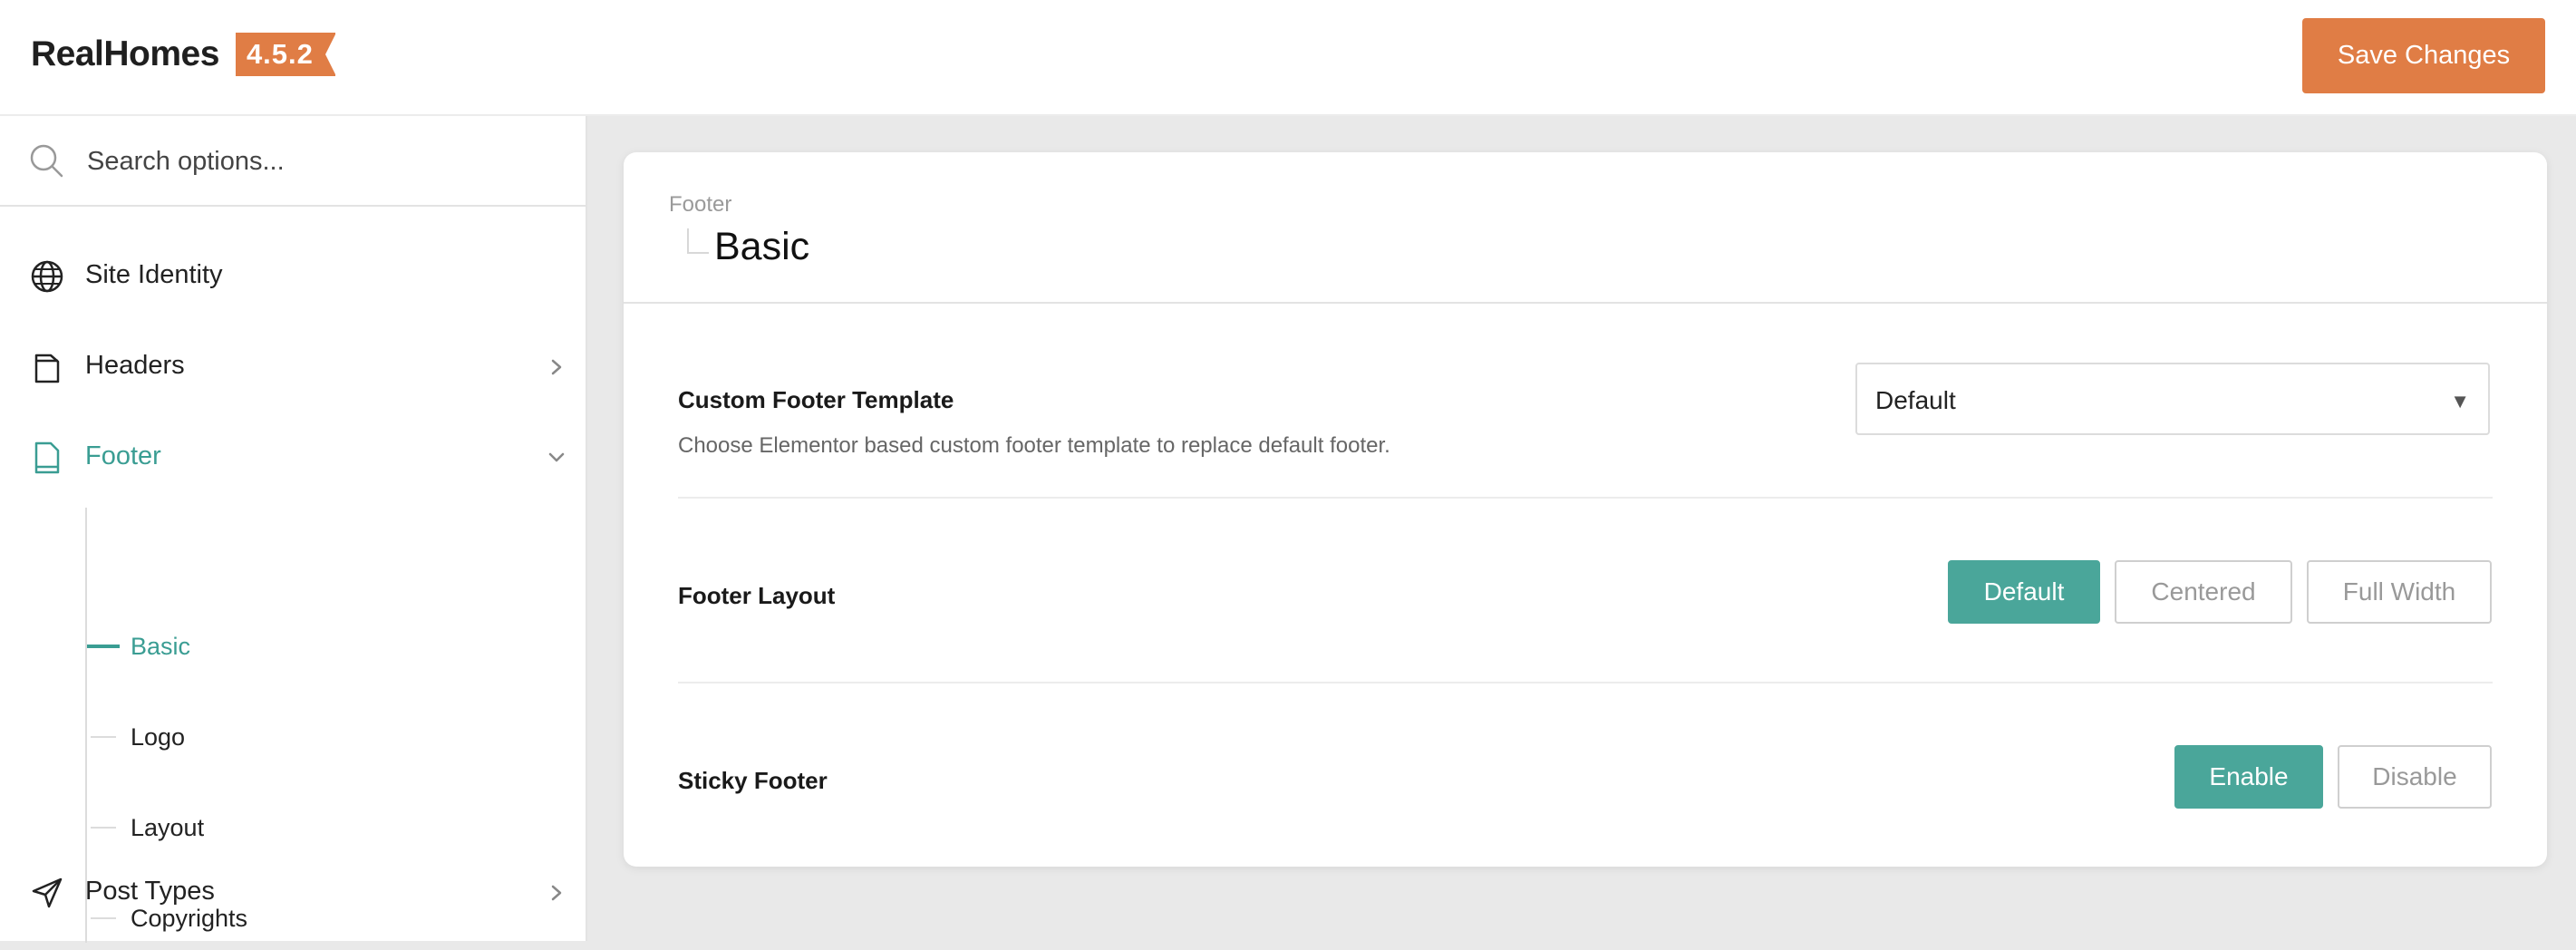 The height and width of the screenshot is (950, 2576). I want to click on breadcrumb-parent: Footer, so click(700, 204).